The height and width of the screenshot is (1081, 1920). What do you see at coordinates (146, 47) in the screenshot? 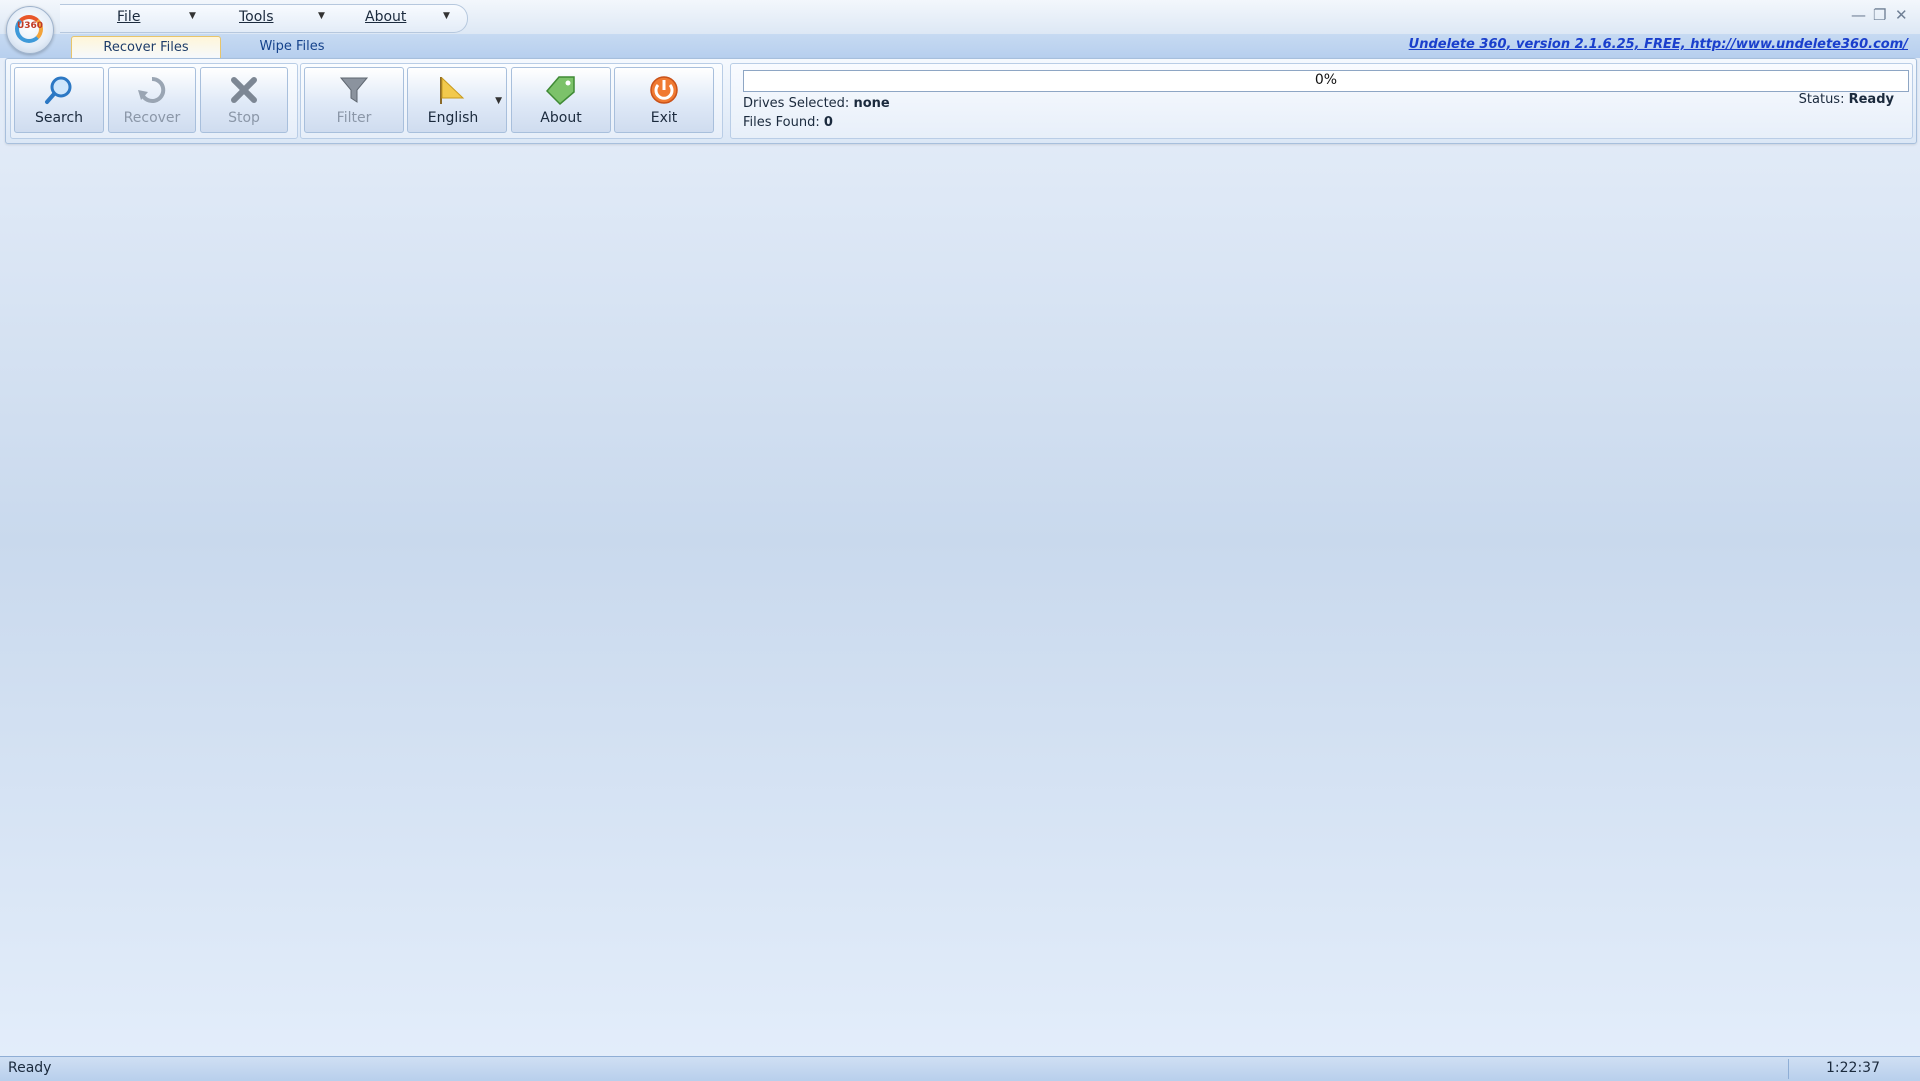
I see `tab-recover-files: Recover Files` at bounding box center [146, 47].